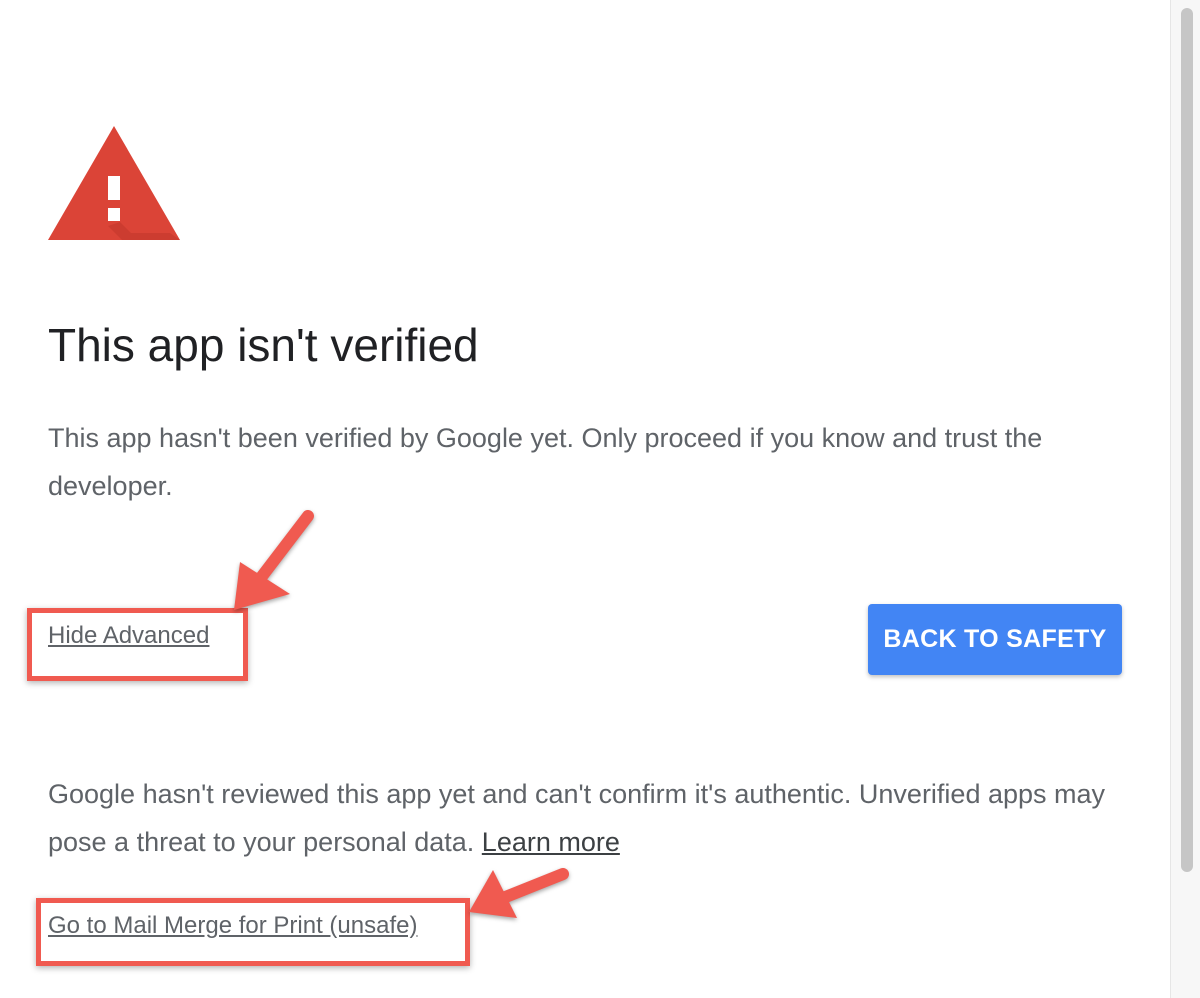 The image size is (1200, 998). I want to click on warning-triangle-icon, so click(114, 183).